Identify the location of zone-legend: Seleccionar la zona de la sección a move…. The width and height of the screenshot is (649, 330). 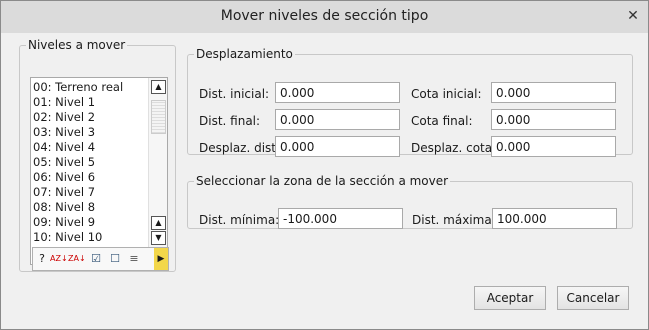
(322, 181).